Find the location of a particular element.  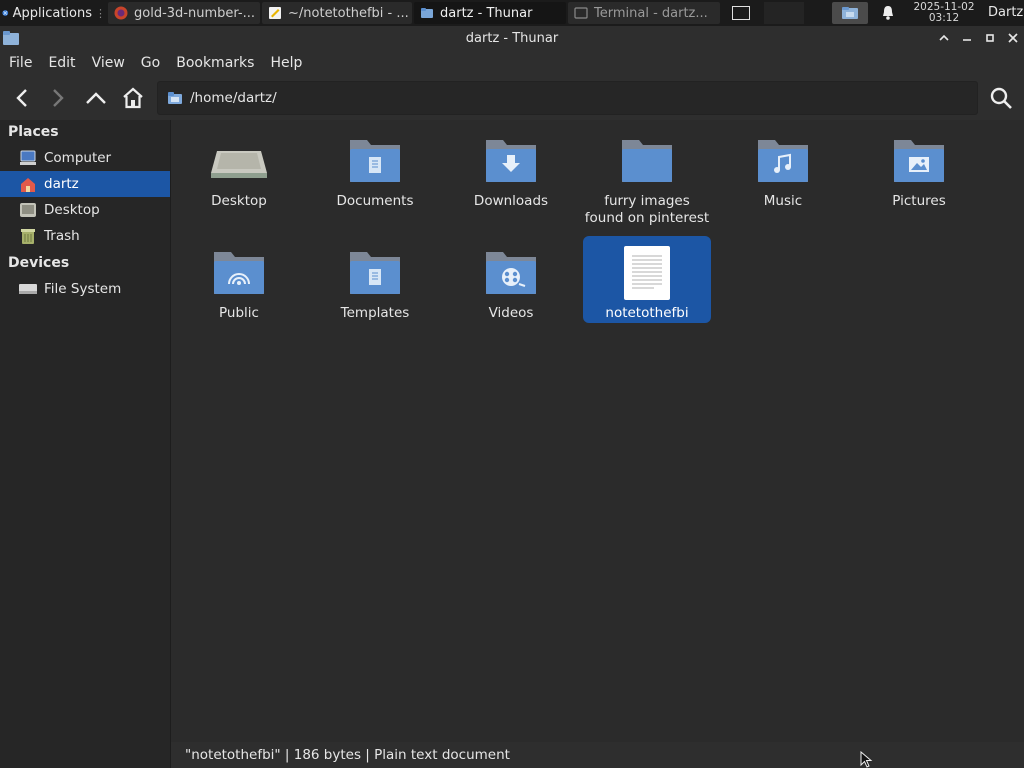

file-item-desktop: Desktop is located at coordinates (239, 167).